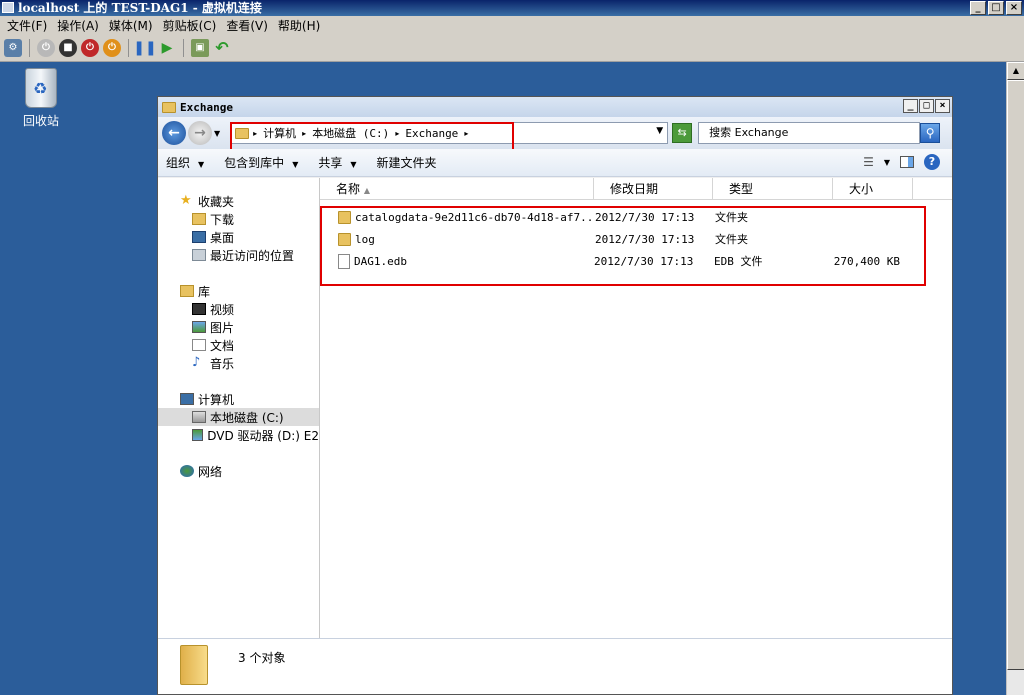 The height and width of the screenshot is (695, 1024). I want to click on recent-places-icon, so click(199, 255).